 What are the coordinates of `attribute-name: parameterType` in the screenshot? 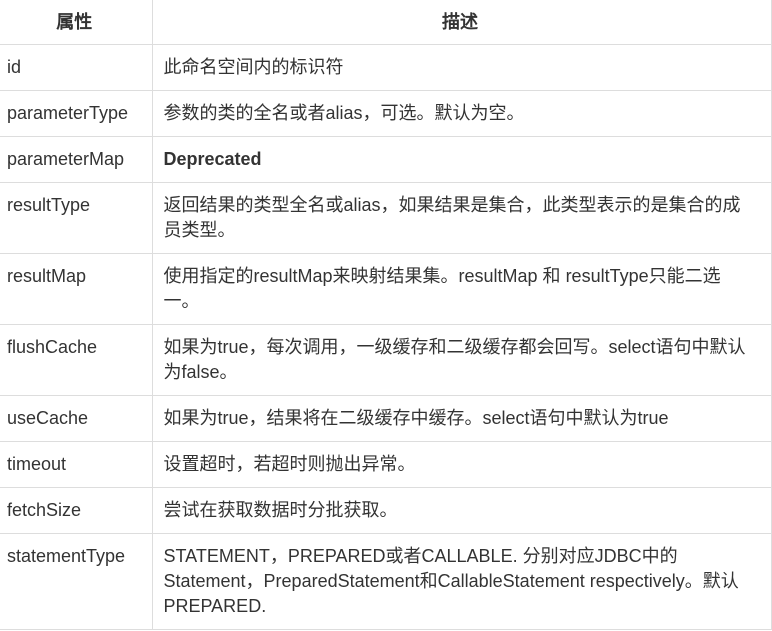 It's located at (76, 113).